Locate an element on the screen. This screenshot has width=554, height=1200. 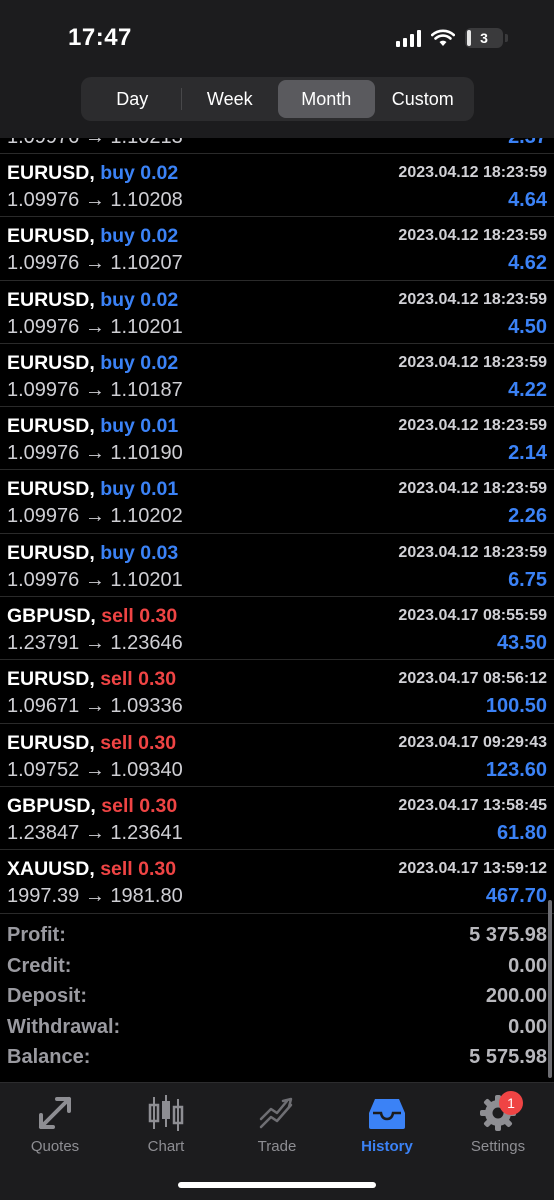
deal-prices: 1997.39 → 1981.80 is located at coordinates (95, 896).